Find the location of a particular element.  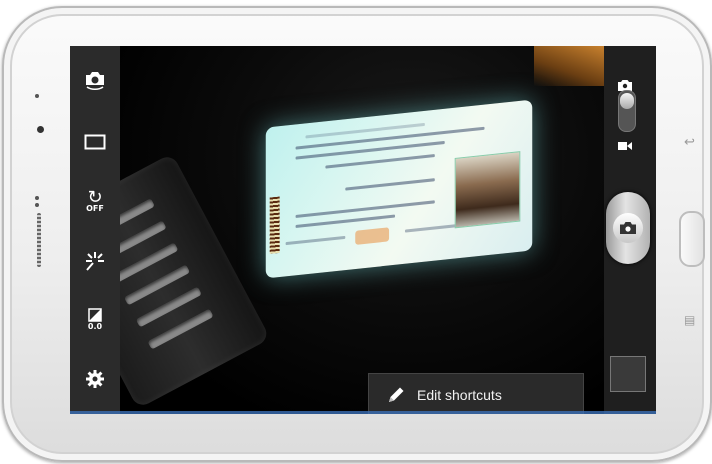

earpiece-speaker is located at coordinates (39, 240).